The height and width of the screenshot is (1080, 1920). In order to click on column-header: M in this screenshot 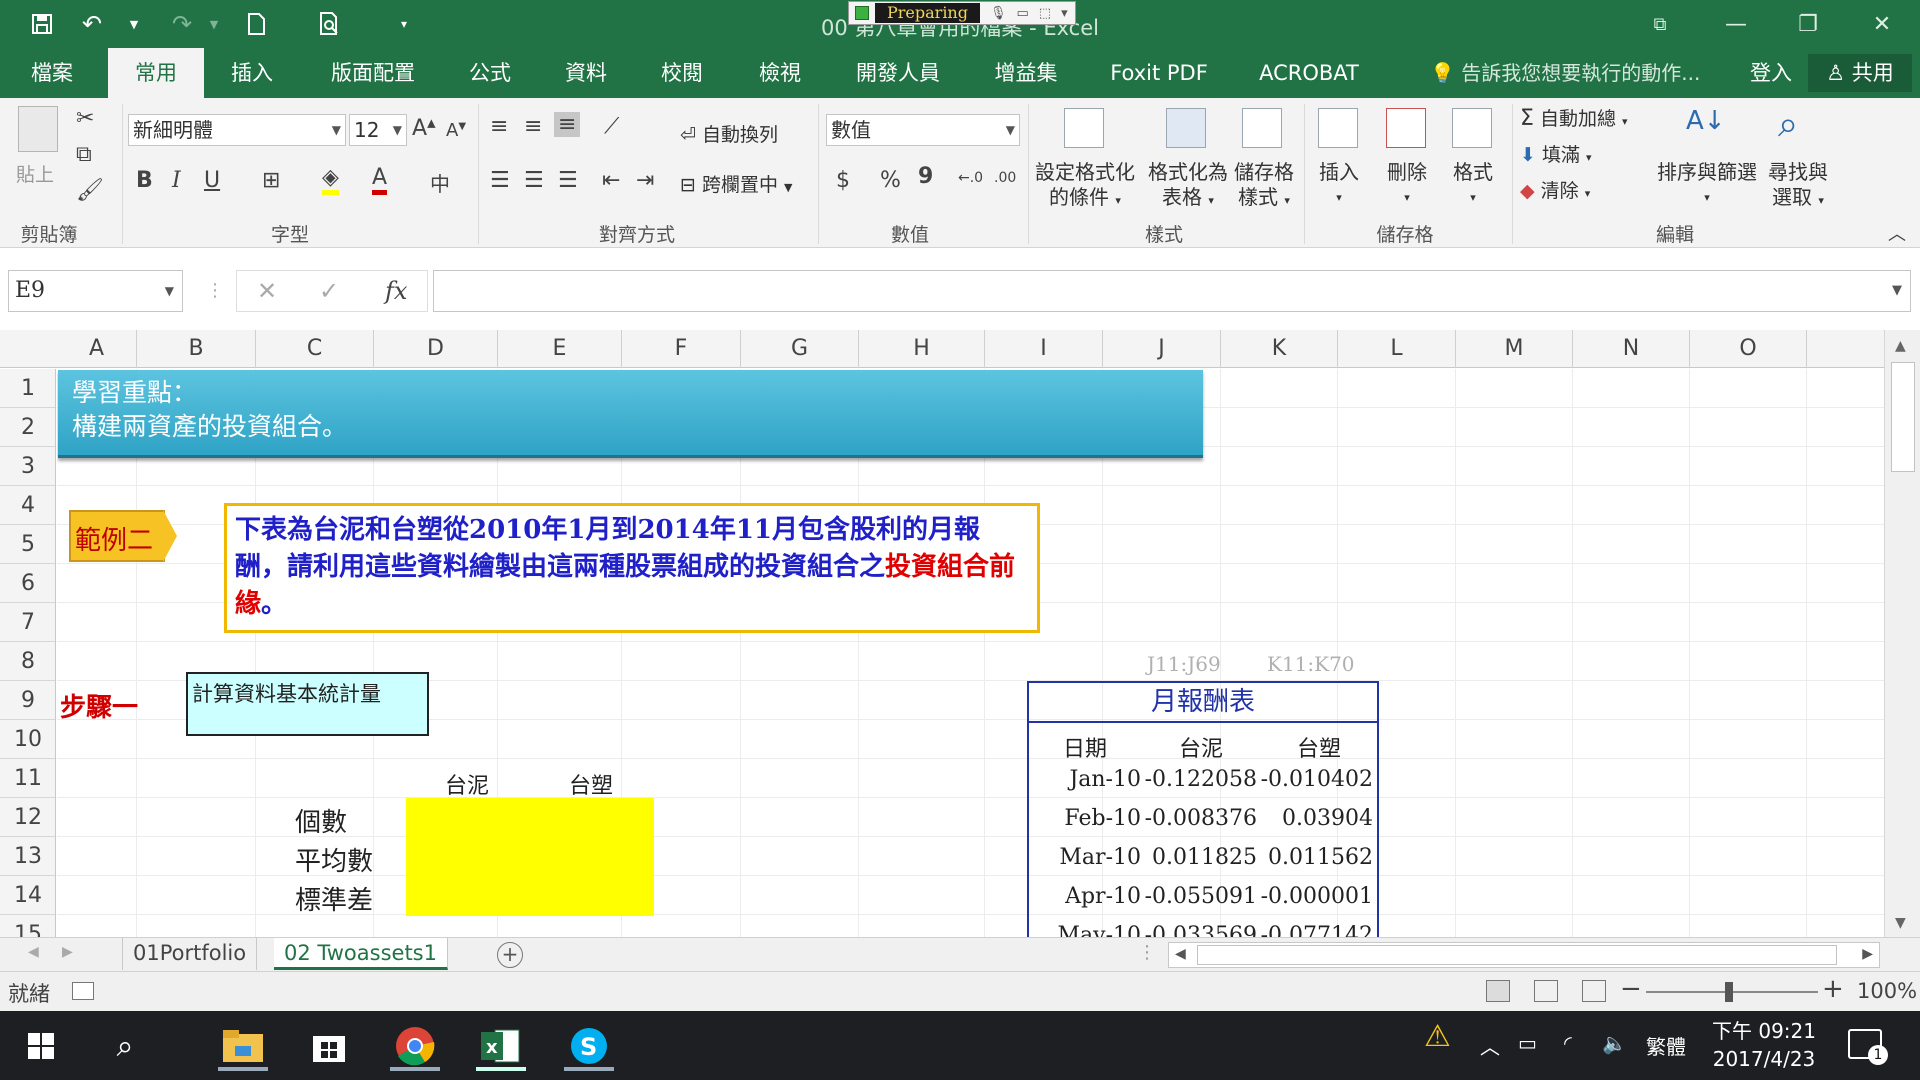, I will do `click(1514, 349)`.